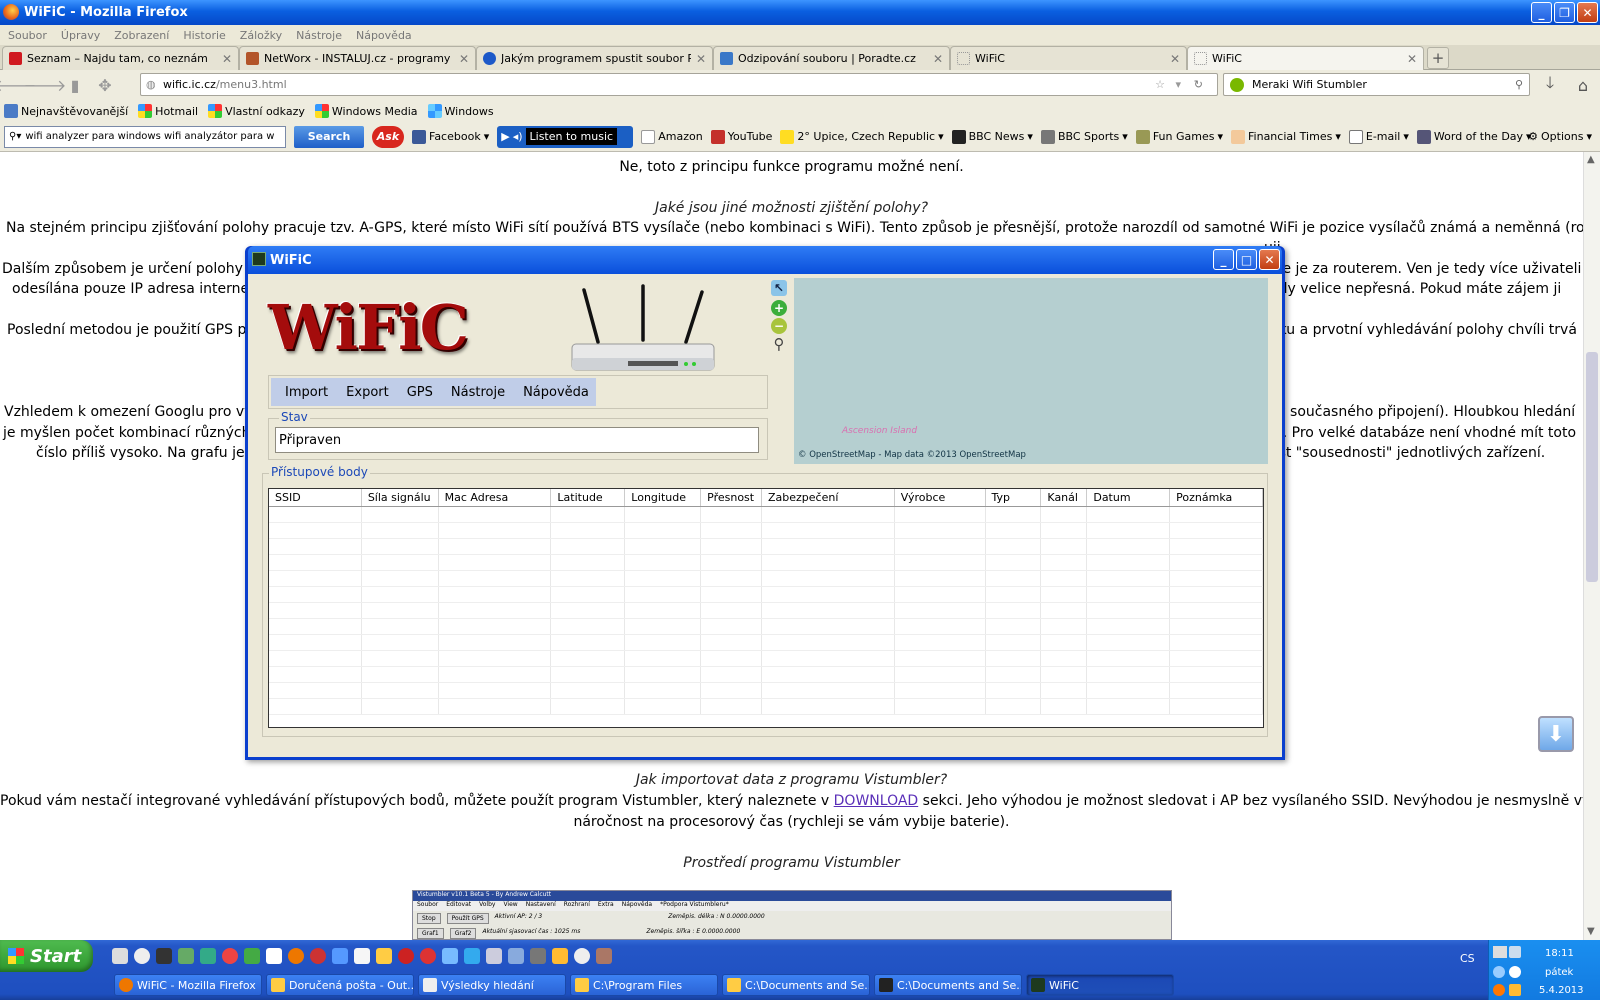 This screenshot has width=1600, height=1000. I want to click on wific-menu-napoveda: Nápověda, so click(556, 392).